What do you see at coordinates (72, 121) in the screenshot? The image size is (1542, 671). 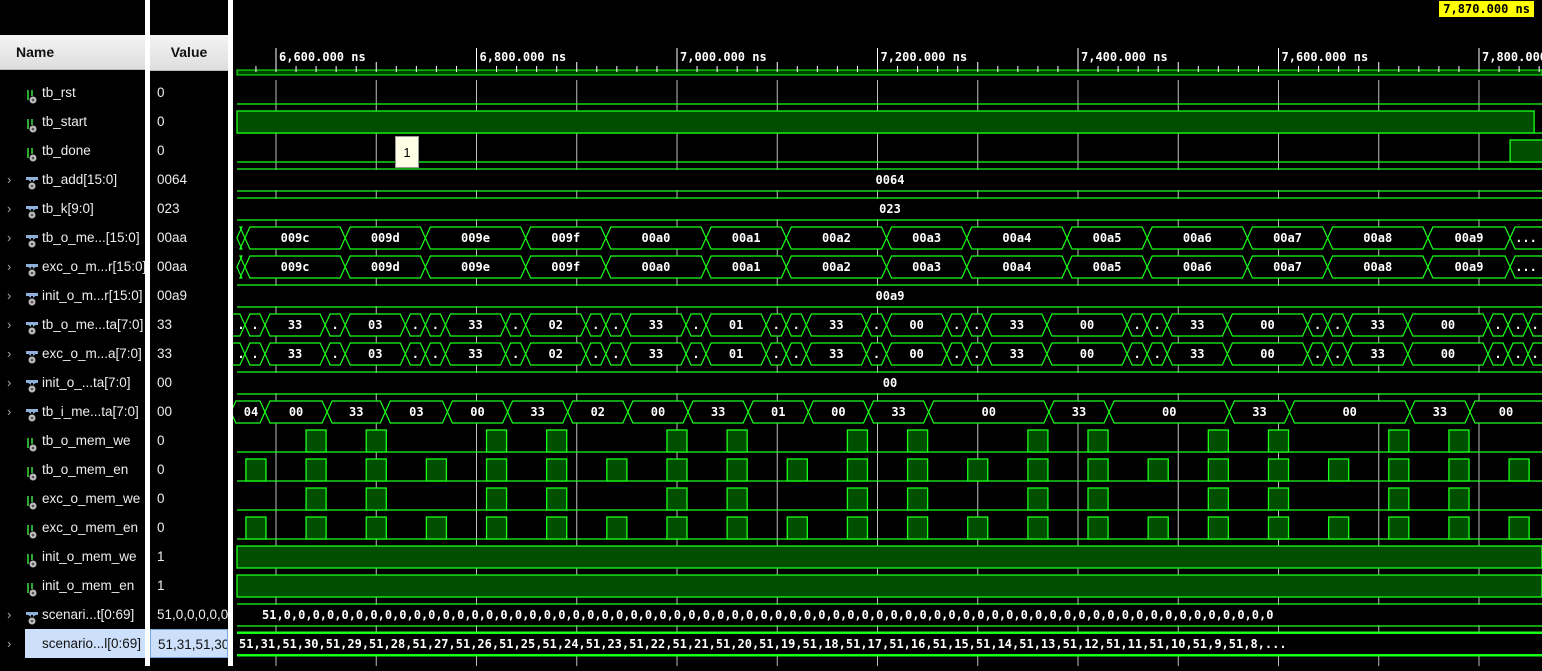 I see `signal-row-1: tb_start` at bounding box center [72, 121].